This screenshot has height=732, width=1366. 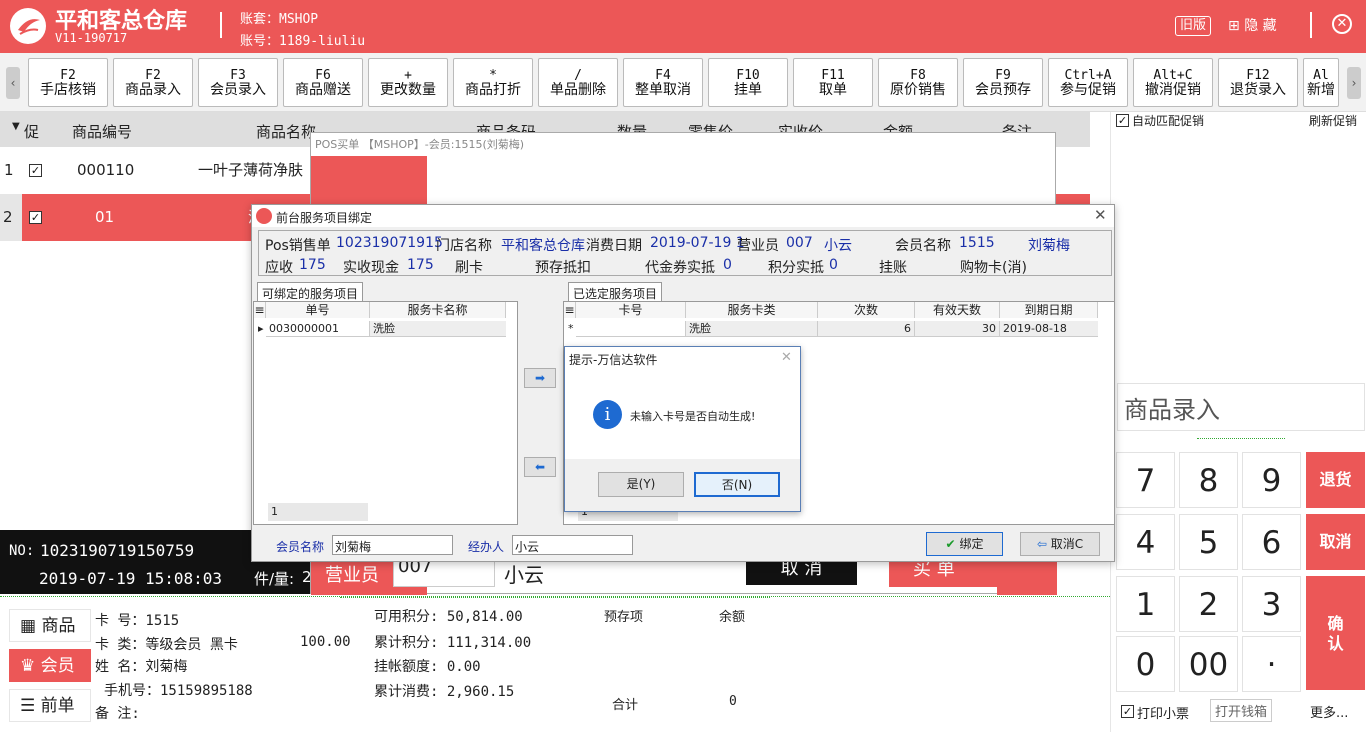 I want to click on cancel-key-button: 取消, so click(x=1335, y=542).